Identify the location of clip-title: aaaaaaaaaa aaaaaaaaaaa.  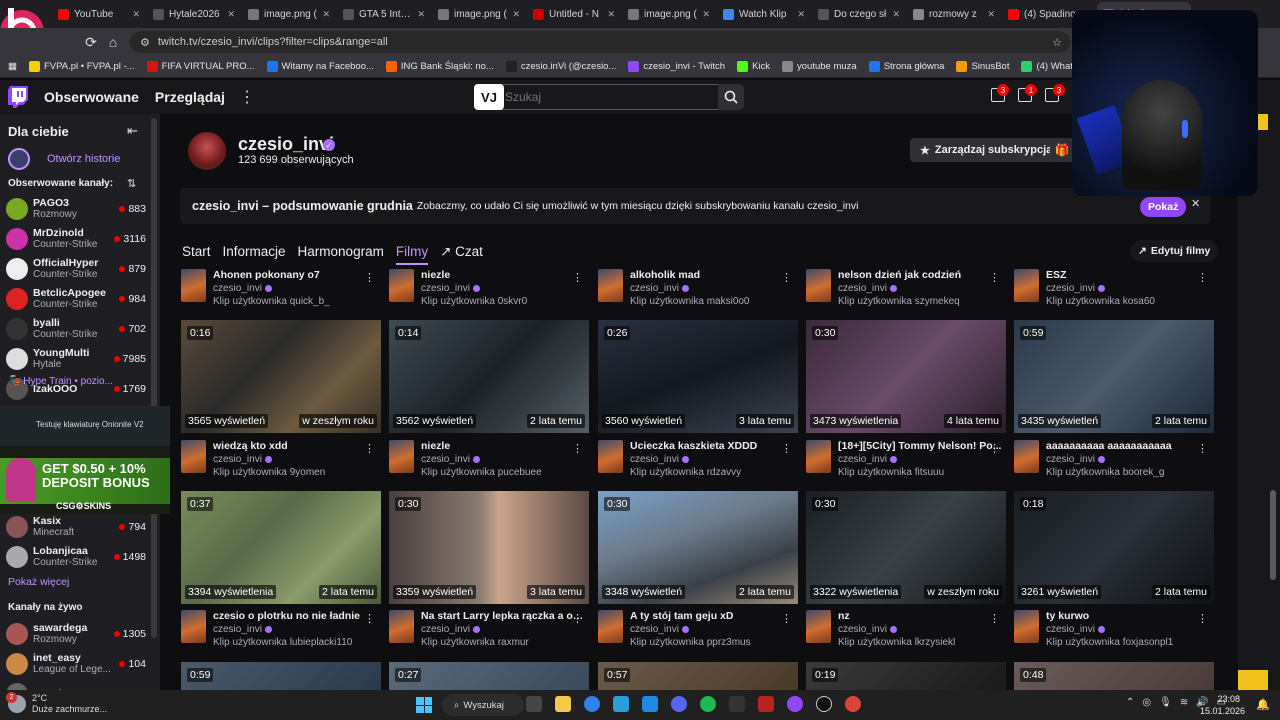
(1130, 446).